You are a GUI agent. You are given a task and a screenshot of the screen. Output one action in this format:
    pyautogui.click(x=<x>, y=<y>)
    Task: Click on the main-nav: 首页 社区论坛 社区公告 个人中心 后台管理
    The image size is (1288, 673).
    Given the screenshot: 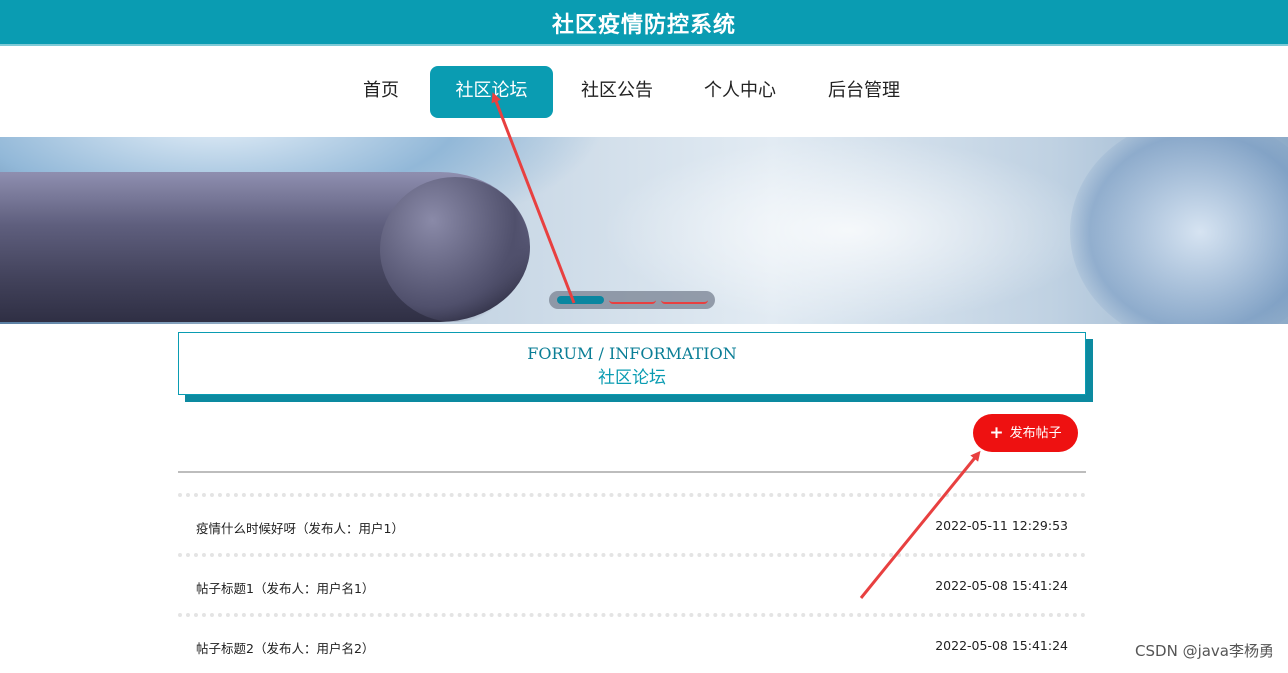 What is the action you would take?
    pyautogui.click(x=644, y=92)
    